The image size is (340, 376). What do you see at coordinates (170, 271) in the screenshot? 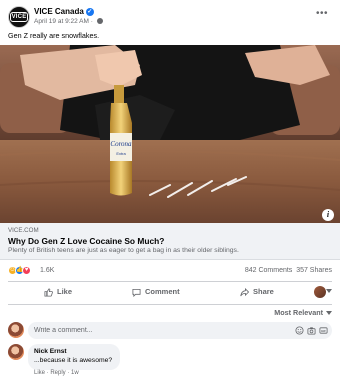
I see `reaction-summary: ☺ 👍 ♥ 1.6K 842 Comments 357 Shares` at bounding box center [170, 271].